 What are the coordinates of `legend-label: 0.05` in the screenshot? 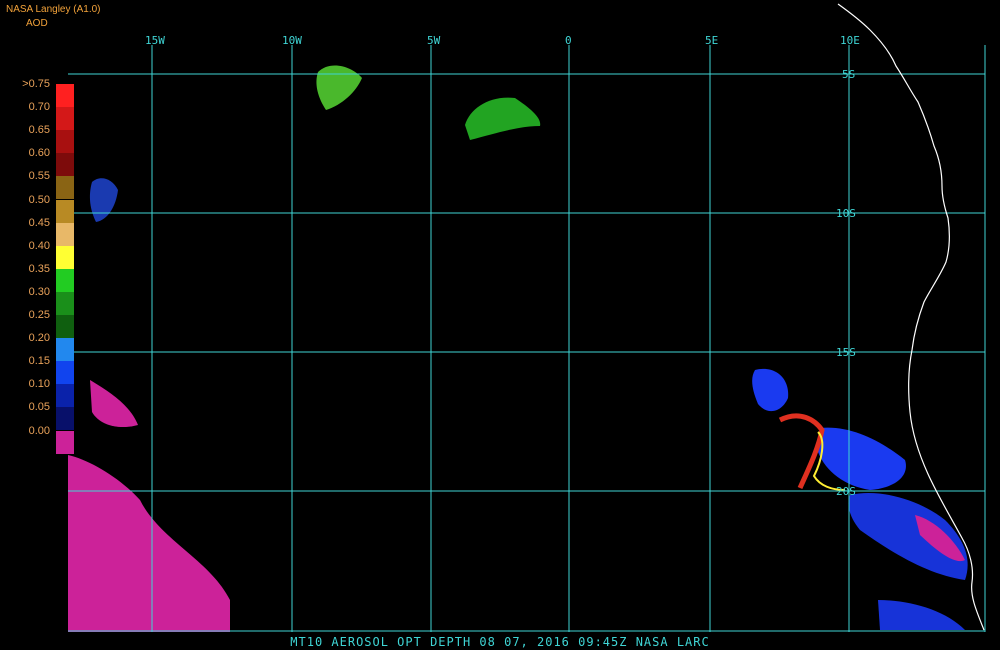 It's located at (39, 407).